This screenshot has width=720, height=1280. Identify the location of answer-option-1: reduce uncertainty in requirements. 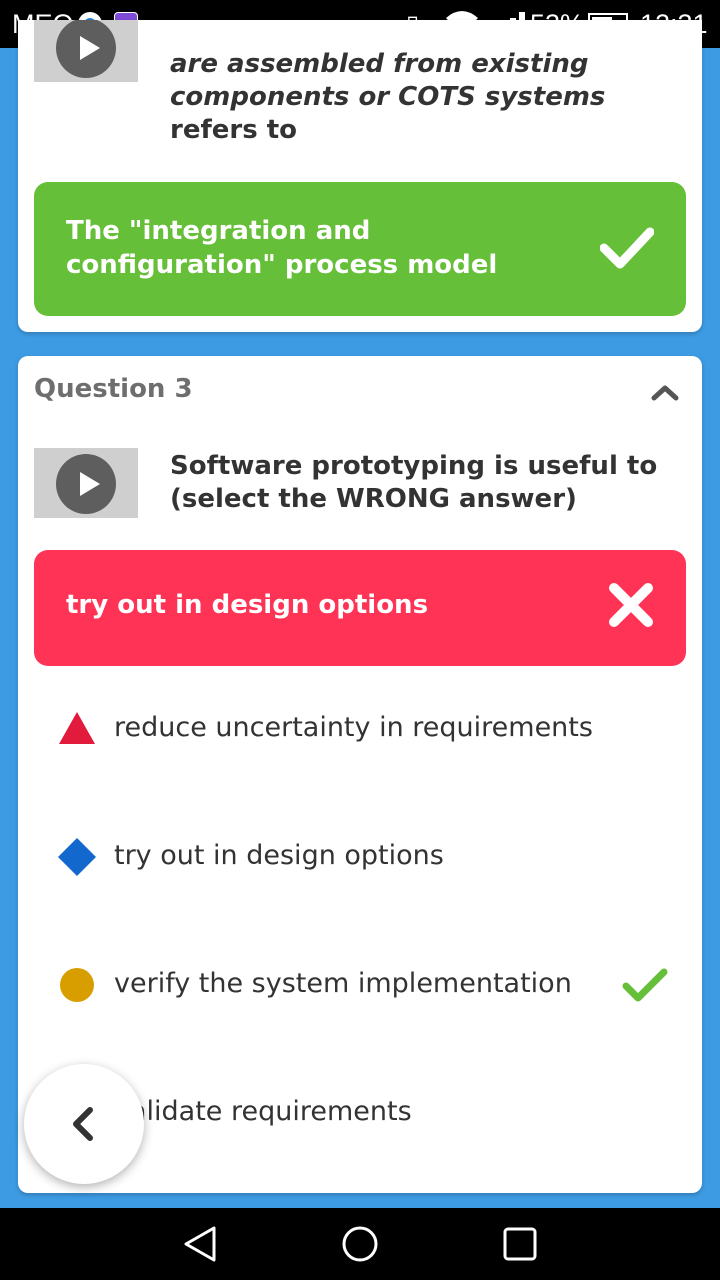
(360, 730).